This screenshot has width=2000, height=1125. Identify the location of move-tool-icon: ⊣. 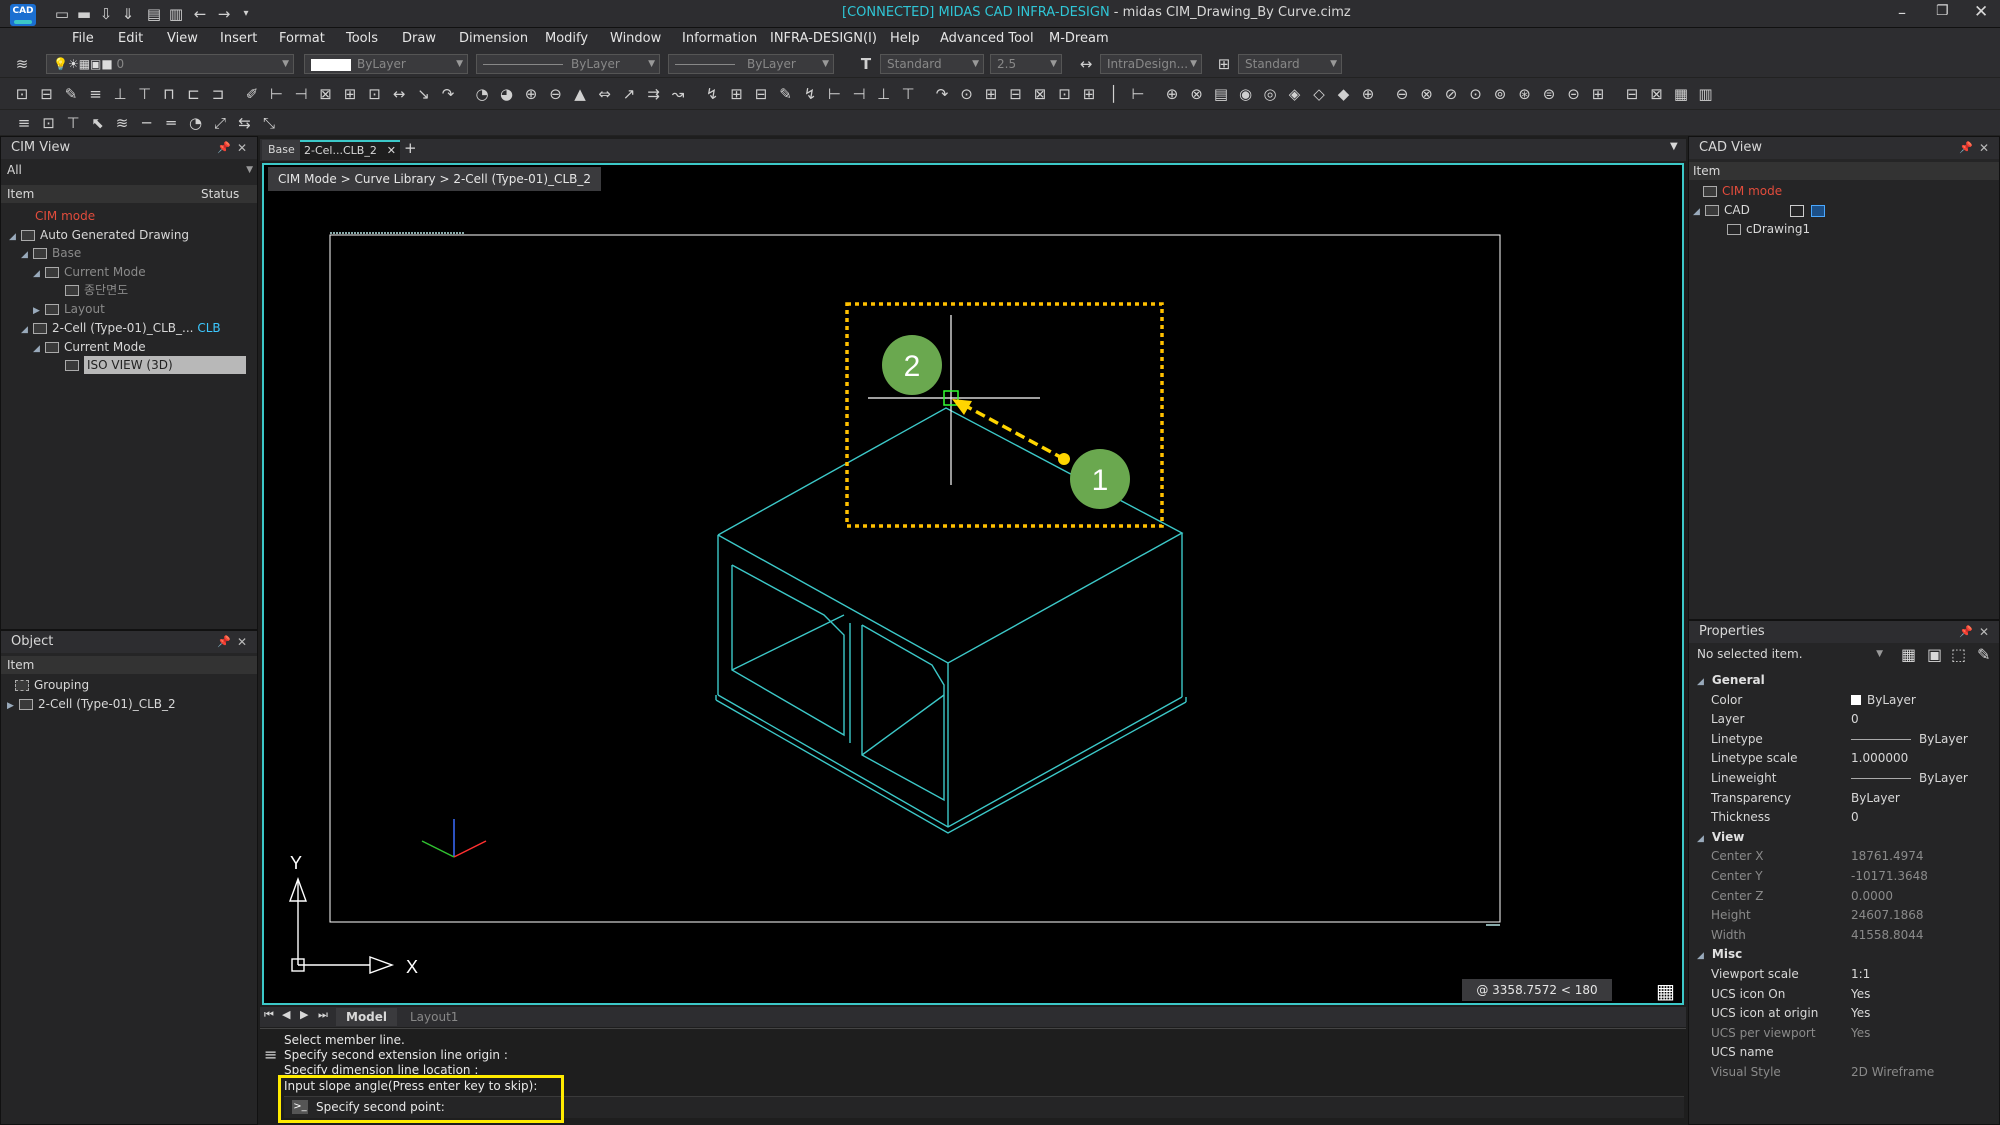
(301, 94).